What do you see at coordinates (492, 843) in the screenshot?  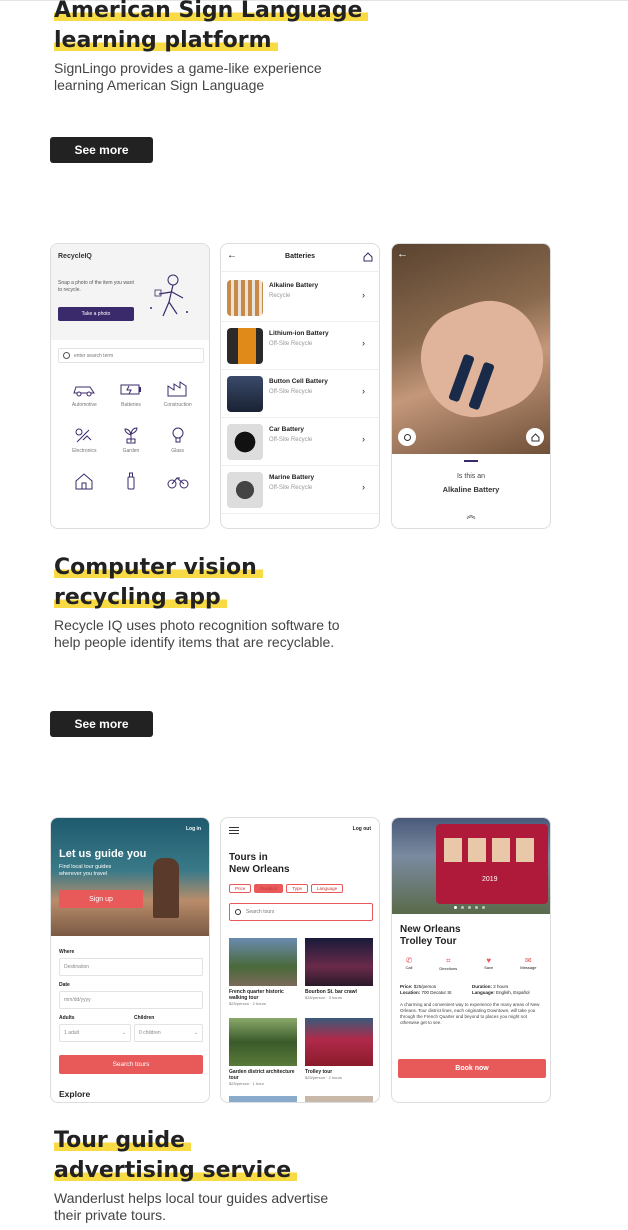 I see `trolley-windows` at bounding box center [492, 843].